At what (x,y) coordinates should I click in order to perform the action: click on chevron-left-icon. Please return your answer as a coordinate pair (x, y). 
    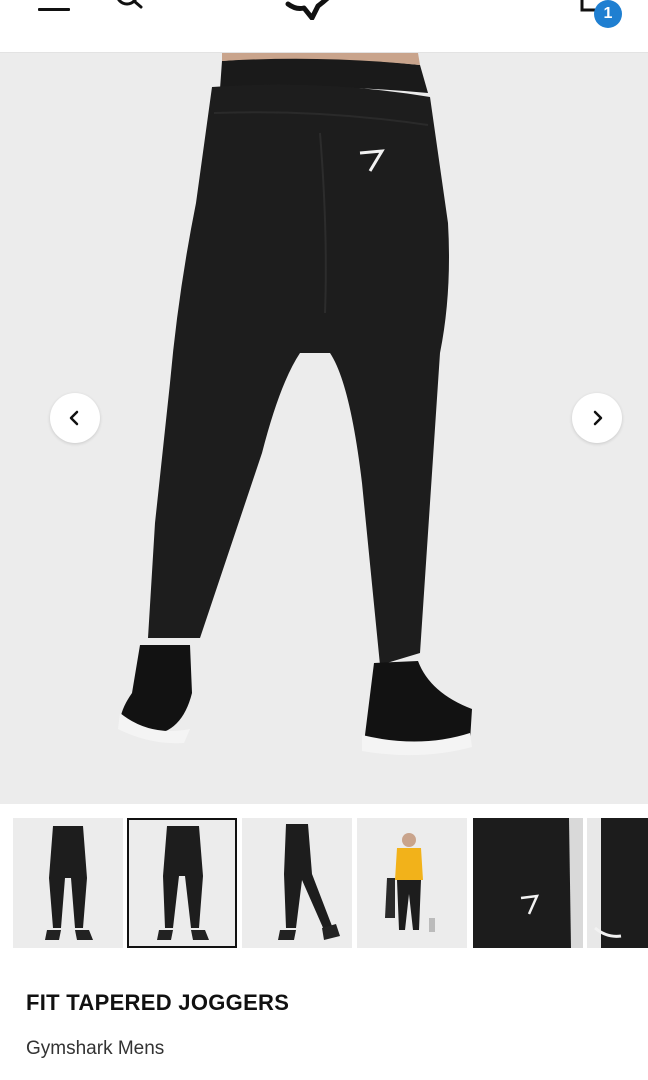
    Looking at the image, I should click on (74, 418).